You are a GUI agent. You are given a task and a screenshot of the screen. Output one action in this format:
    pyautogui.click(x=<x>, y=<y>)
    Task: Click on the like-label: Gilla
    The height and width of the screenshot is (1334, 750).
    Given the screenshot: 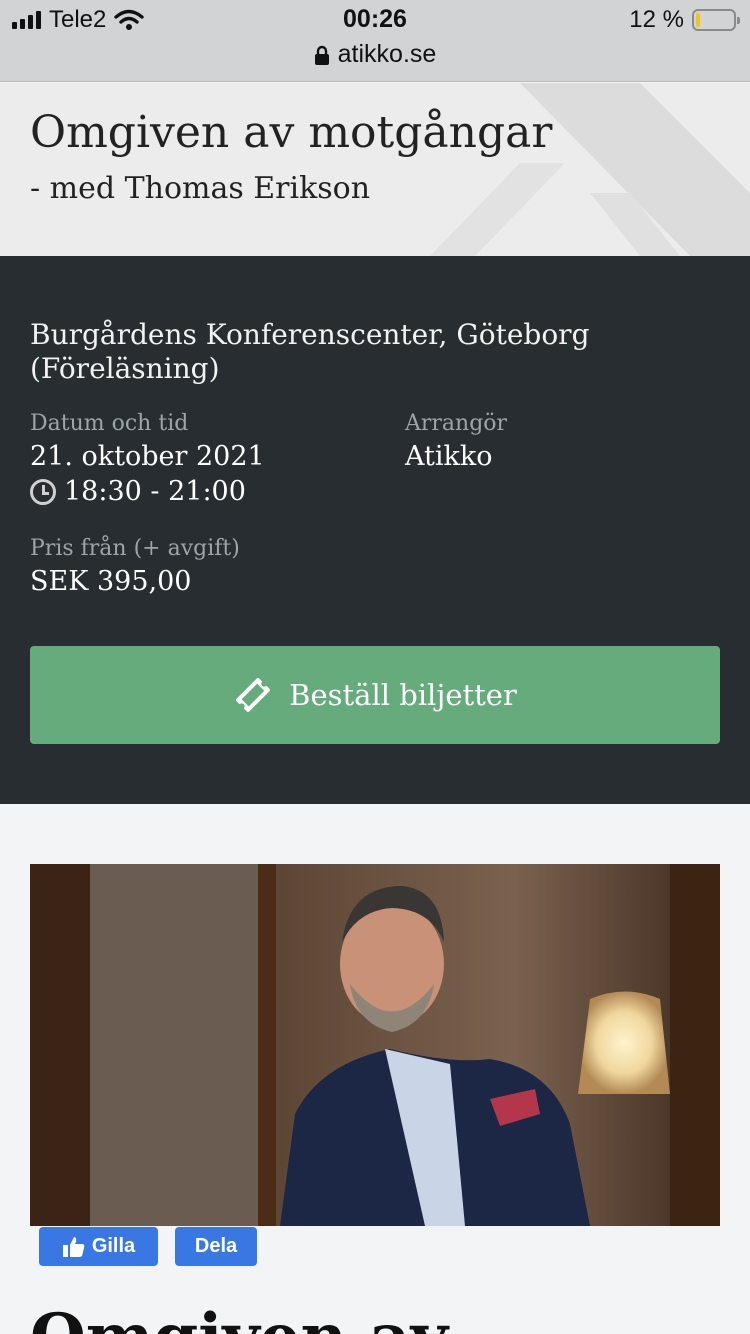 What is the action you would take?
    pyautogui.click(x=113, y=1246)
    